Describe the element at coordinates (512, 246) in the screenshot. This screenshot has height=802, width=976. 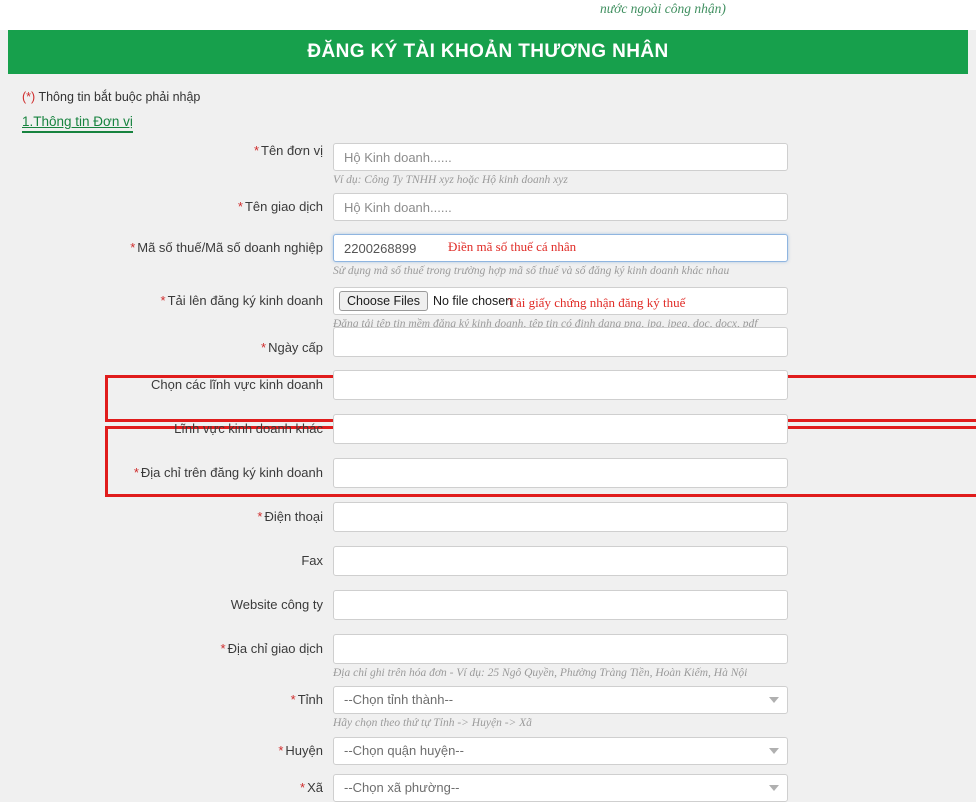
I see `annotation-ma-so-thue: Điền mã số thuế cá nhân` at that location.